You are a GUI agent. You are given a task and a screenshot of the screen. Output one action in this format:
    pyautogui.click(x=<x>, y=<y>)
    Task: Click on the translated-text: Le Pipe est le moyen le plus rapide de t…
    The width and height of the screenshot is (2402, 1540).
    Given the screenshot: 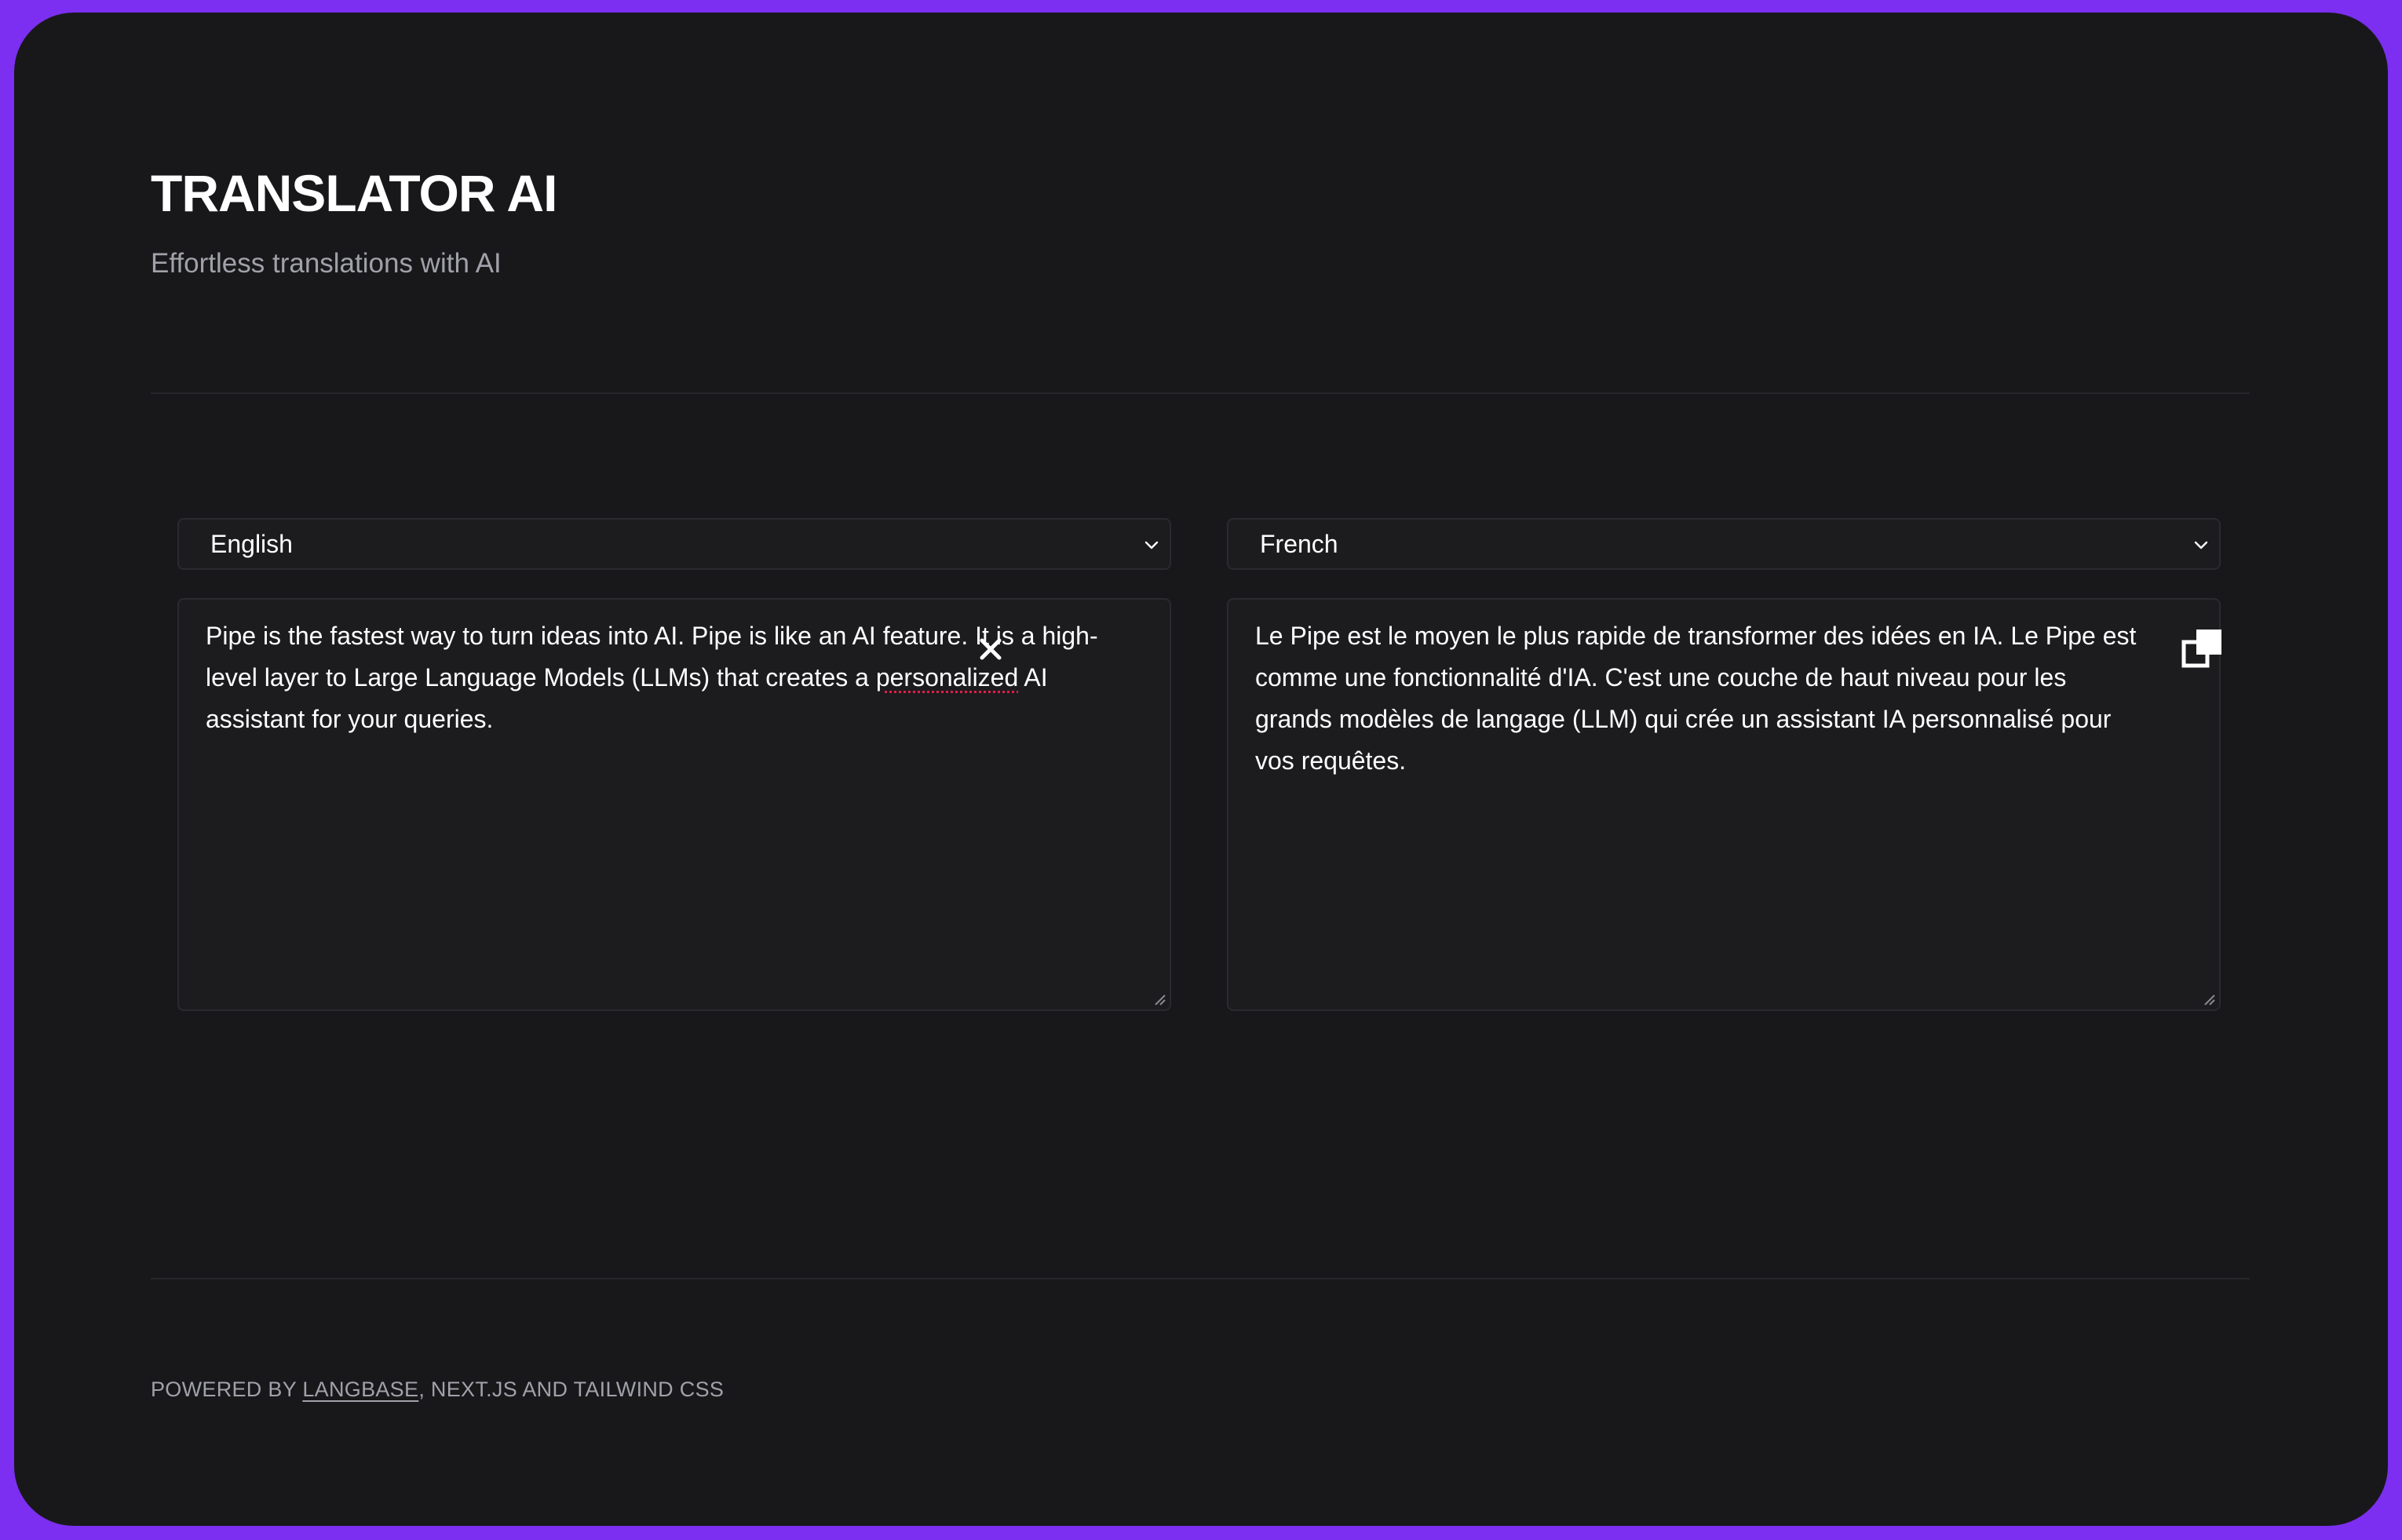 What is the action you would take?
    pyautogui.click(x=1702, y=698)
    